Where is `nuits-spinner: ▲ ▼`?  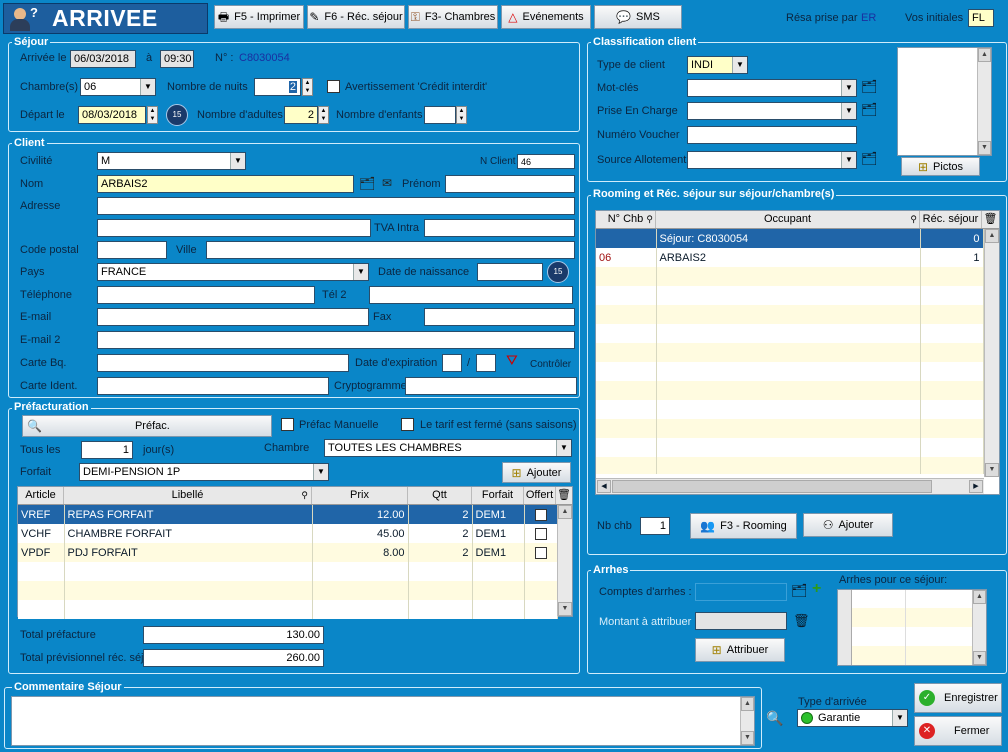 nuits-spinner: ▲ ▼ is located at coordinates (307, 87).